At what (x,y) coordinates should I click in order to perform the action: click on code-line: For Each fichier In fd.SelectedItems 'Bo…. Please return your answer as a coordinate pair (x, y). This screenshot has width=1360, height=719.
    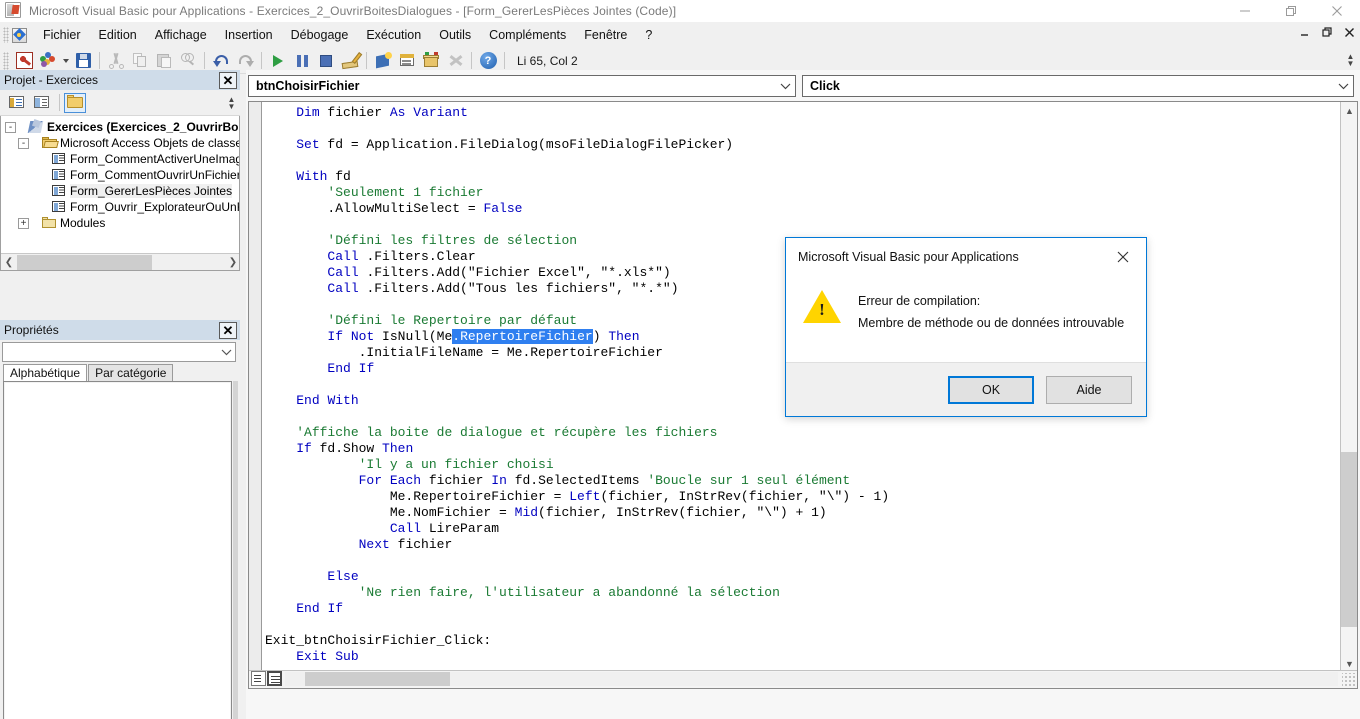
    Looking at the image, I should click on (802, 481).